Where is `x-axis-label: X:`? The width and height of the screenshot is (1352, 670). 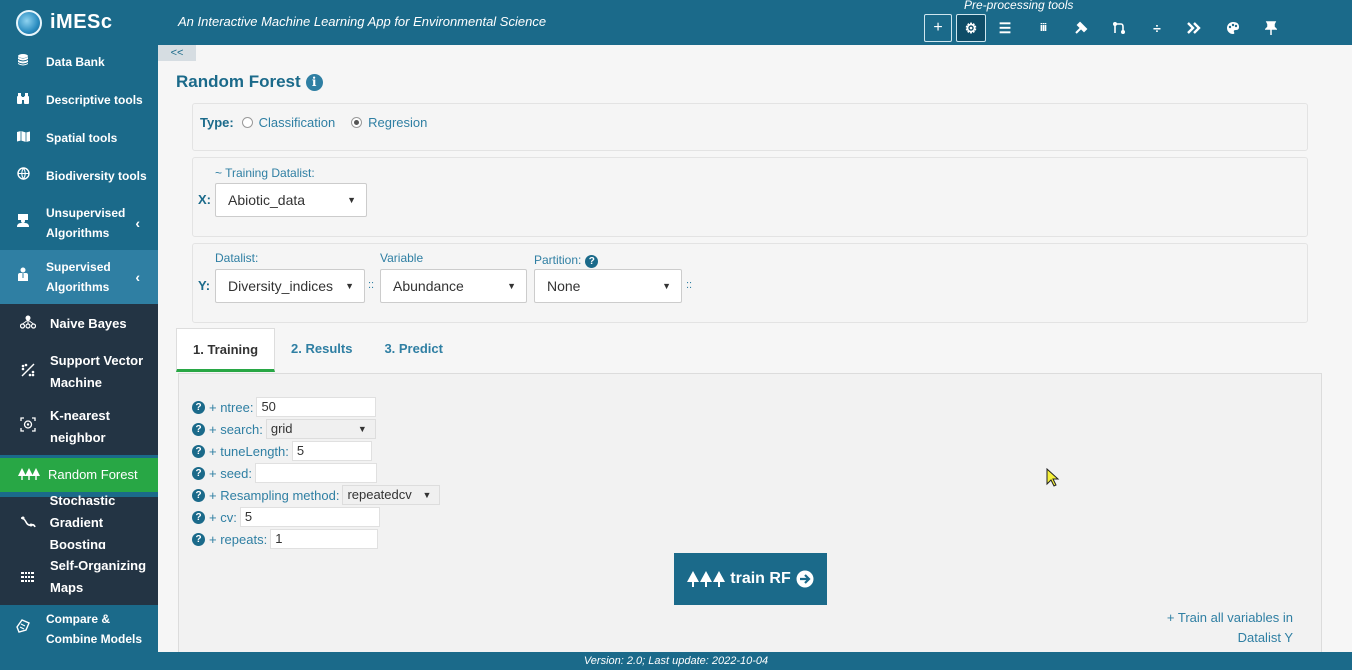 x-axis-label: X: is located at coordinates (204, 199).